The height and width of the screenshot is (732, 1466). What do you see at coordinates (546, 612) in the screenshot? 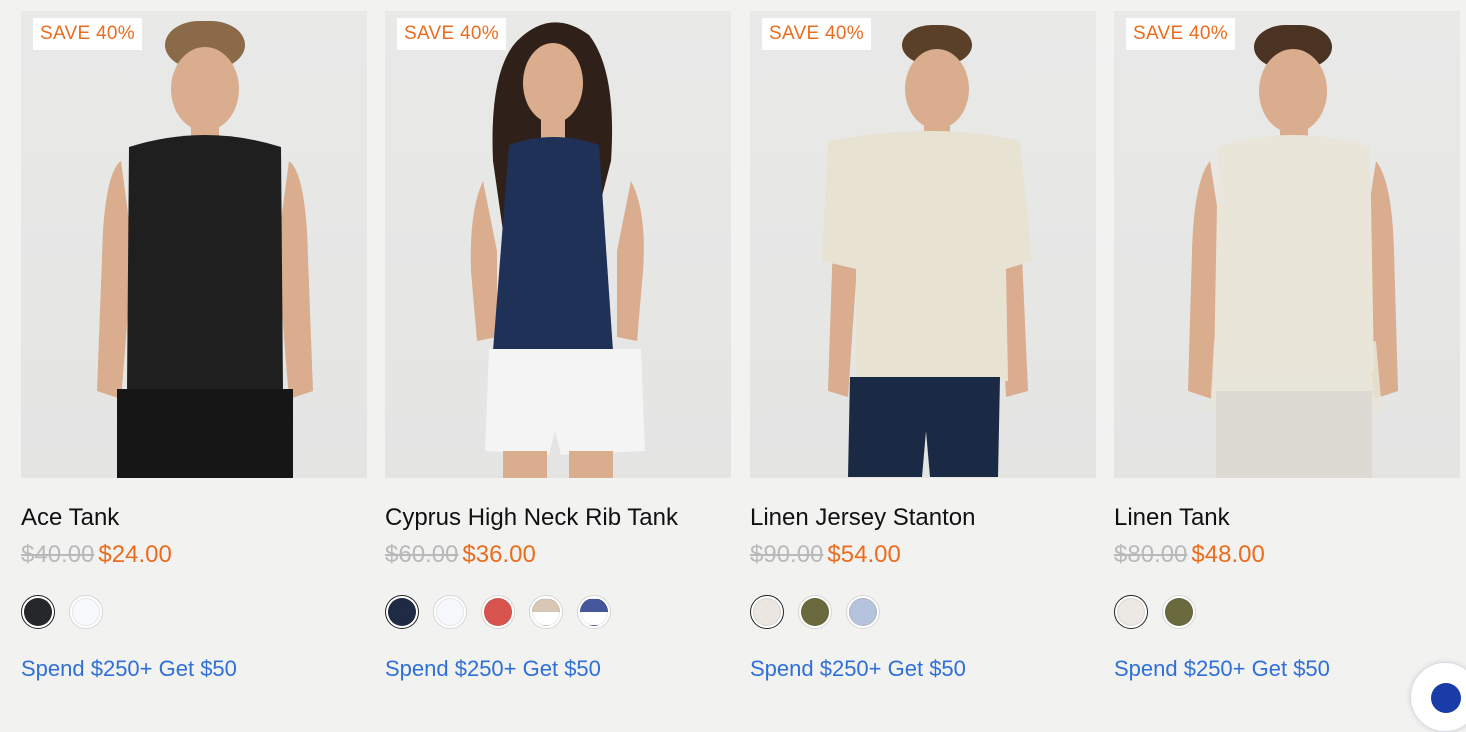
I see `color-swatch-sand-white` at bounding box center [546, 612].